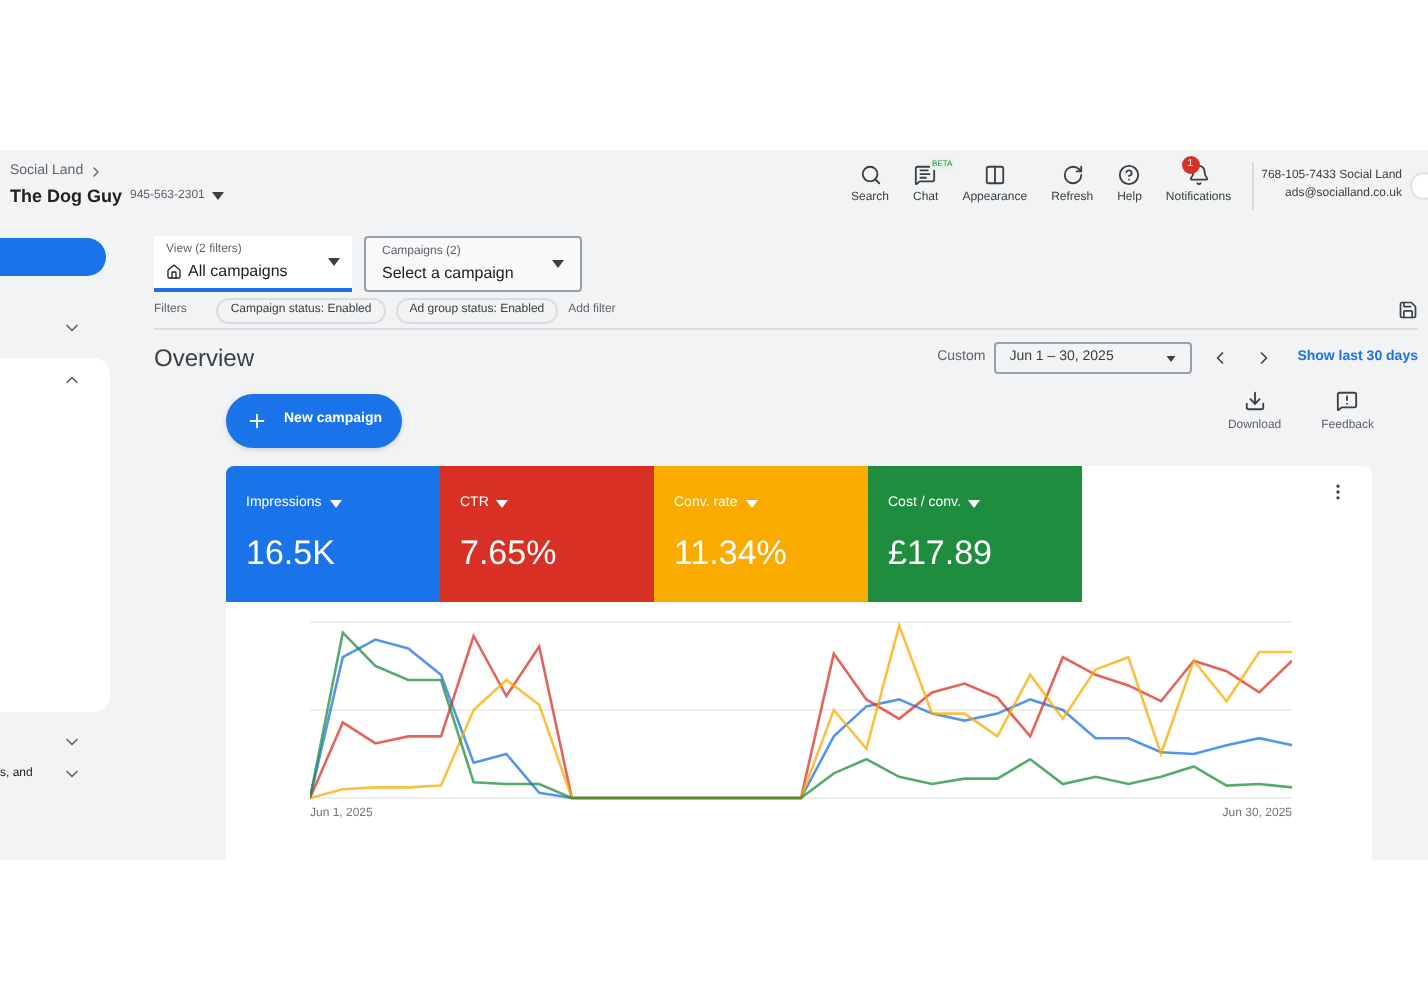  I want to click on chat-icon, so click(925, 175).